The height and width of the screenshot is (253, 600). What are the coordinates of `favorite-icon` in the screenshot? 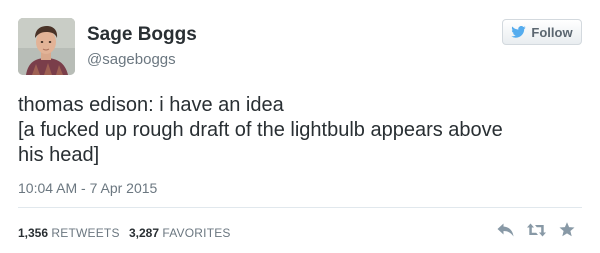 It's located at (567, 229).